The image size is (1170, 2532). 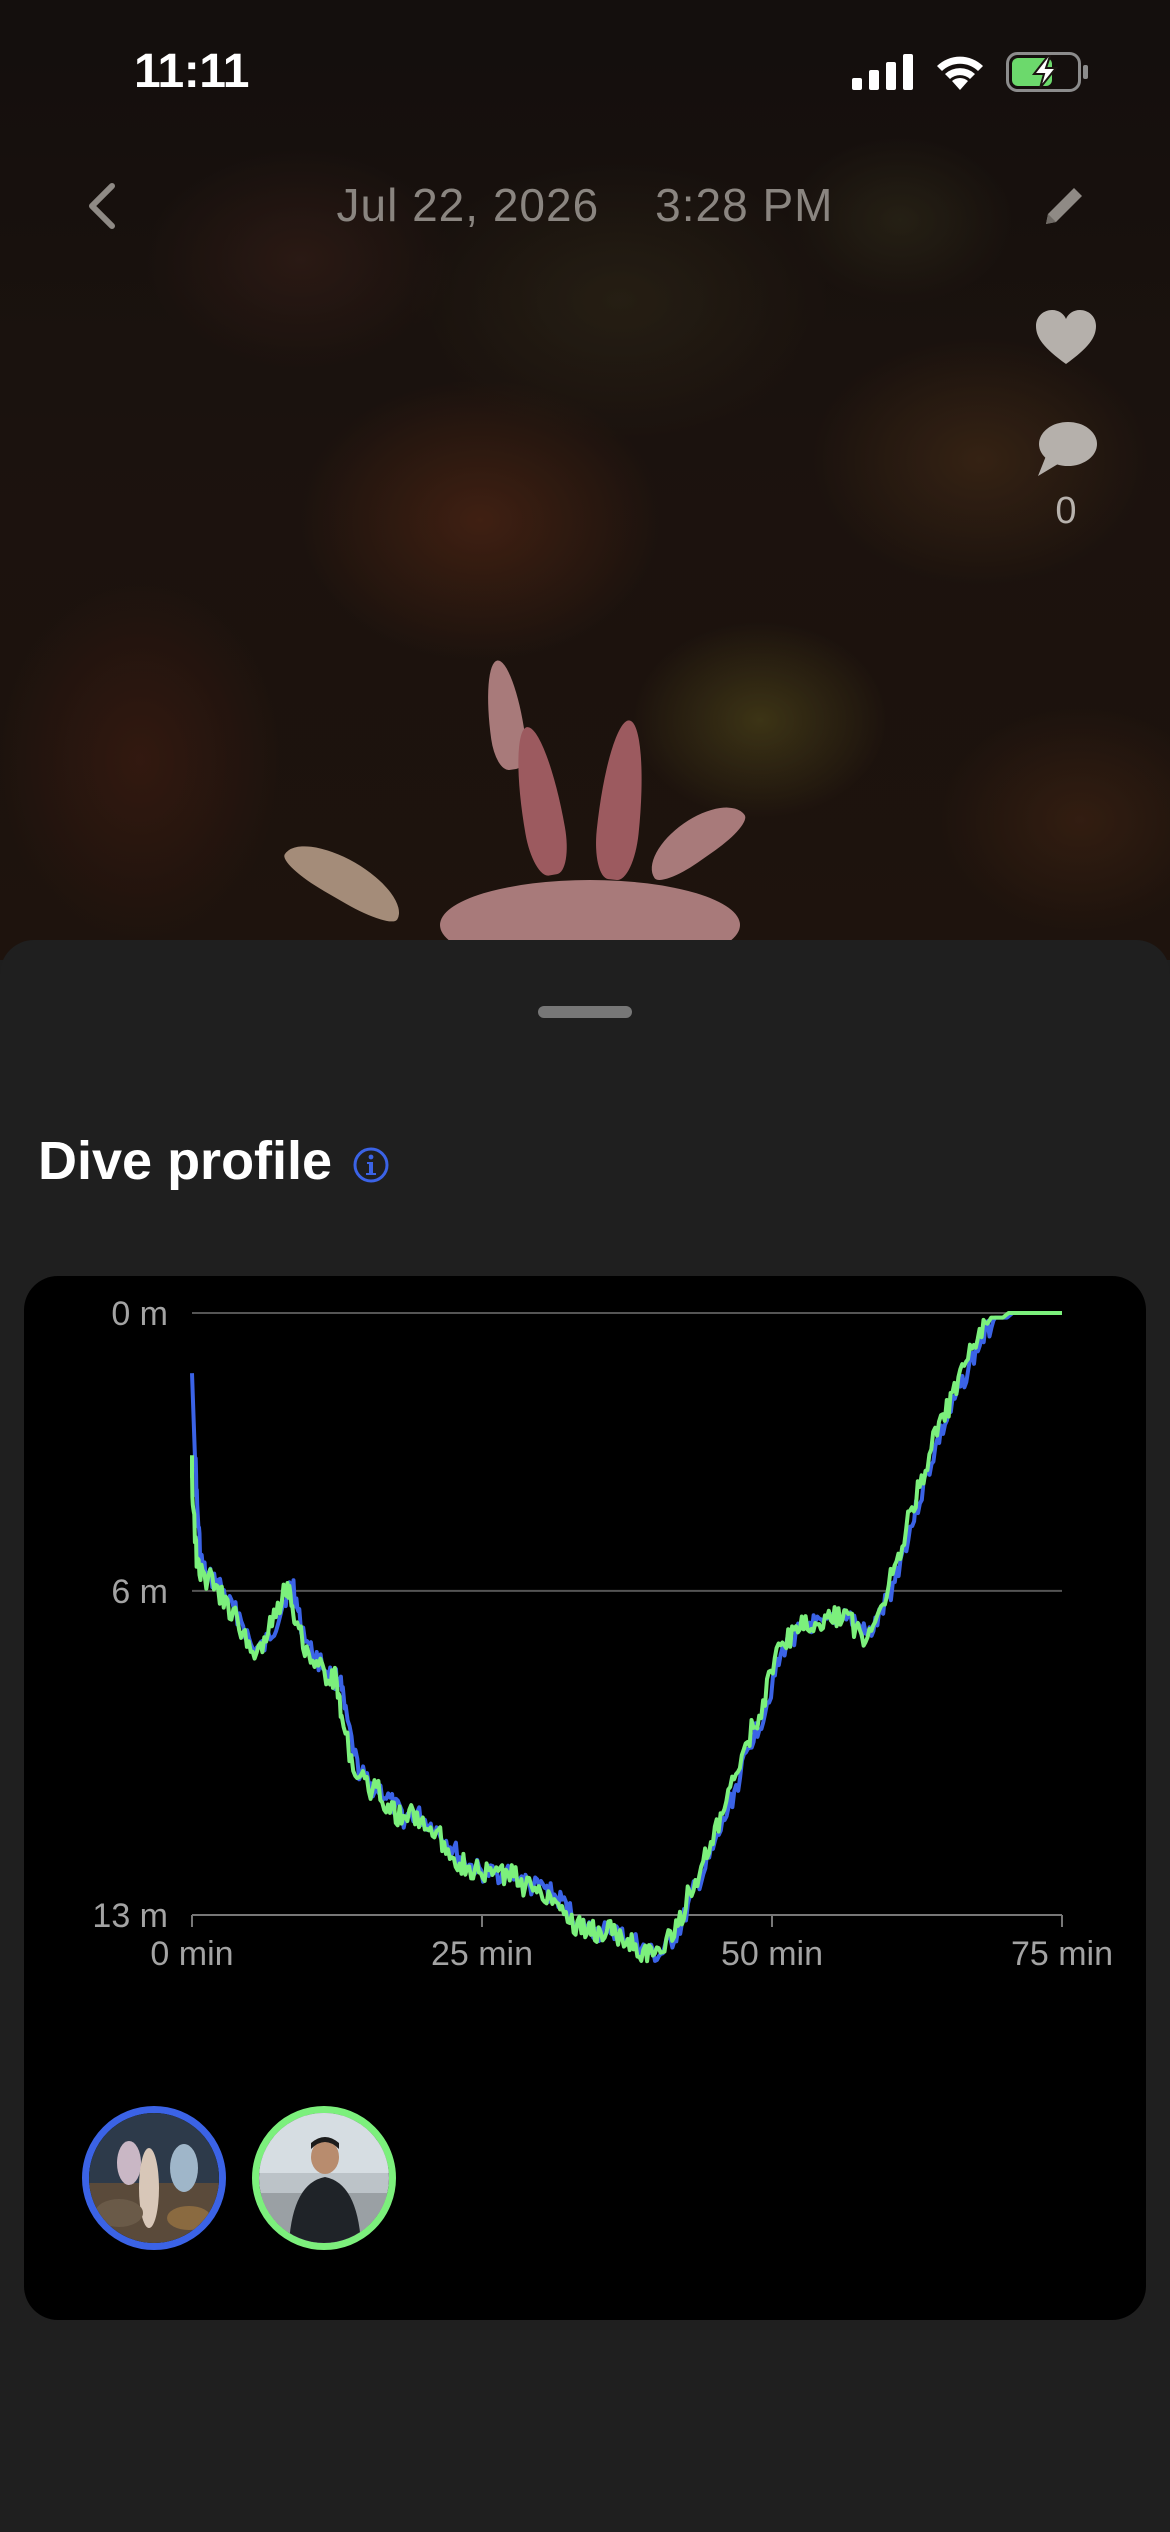 What do you see at coordinates (185, 1161) in the screenshot?
I see `dive-profile-title: Dive profile` at bounding box center [185, 1161].